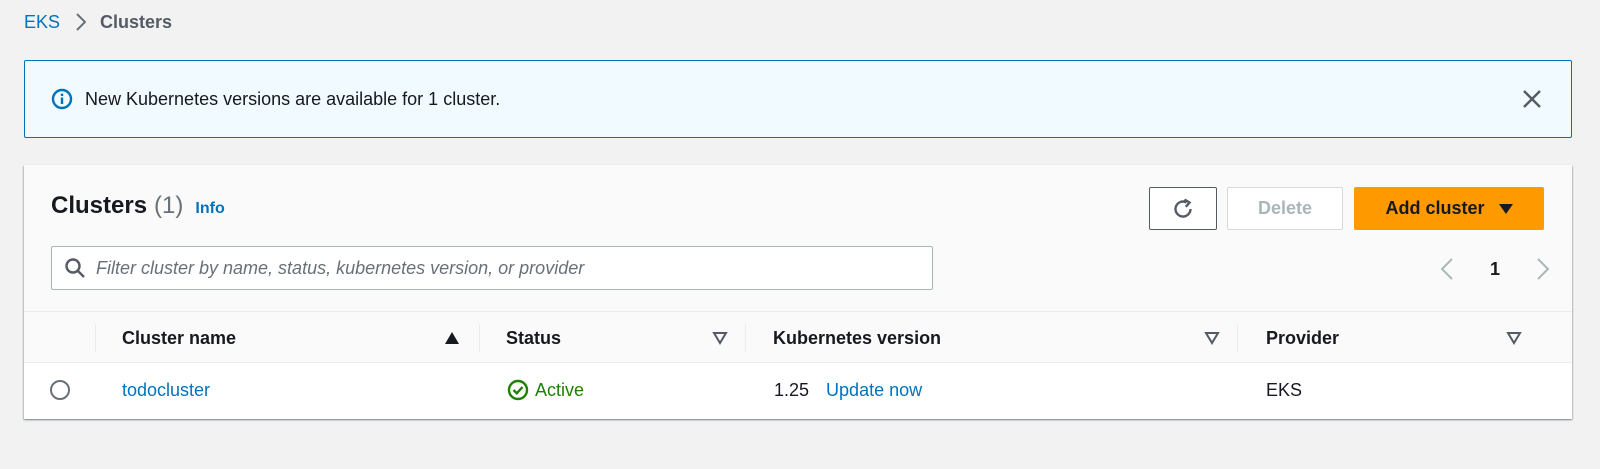  I want to click on status-badge: Active, so click(545, 390).